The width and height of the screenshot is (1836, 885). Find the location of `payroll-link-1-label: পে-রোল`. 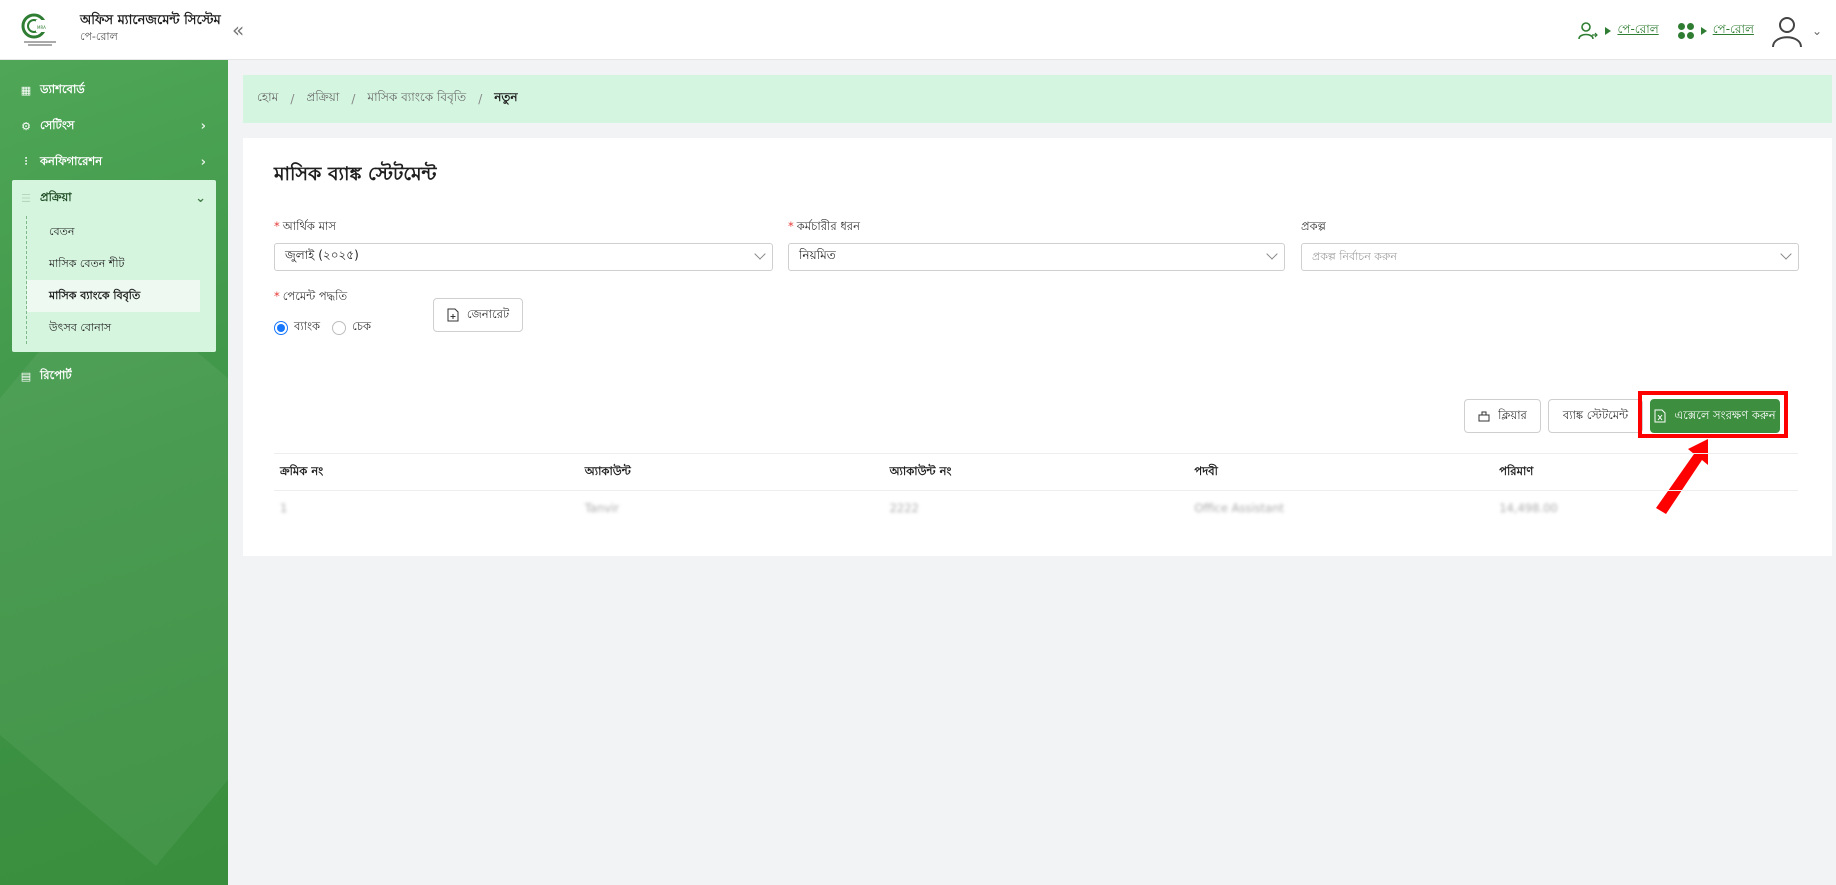

payroll-link-1-label: পে-রোল is located at coordinates (1638, 29).